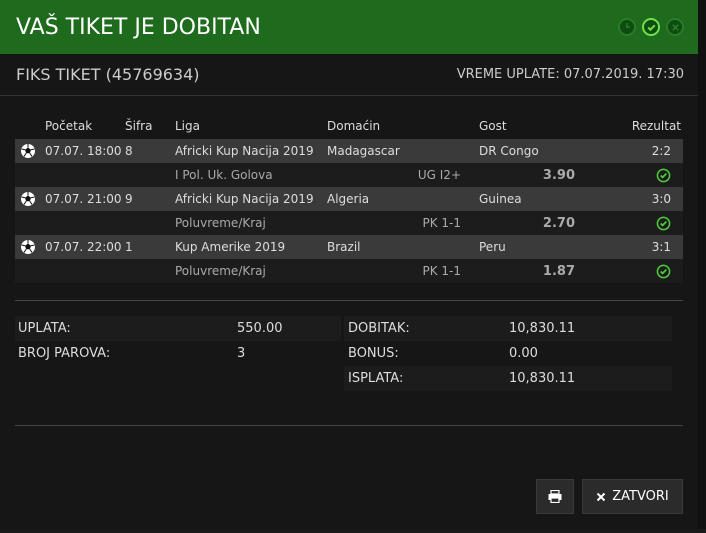  I want to click on close-button: ZATVORI, so click(632, 496).